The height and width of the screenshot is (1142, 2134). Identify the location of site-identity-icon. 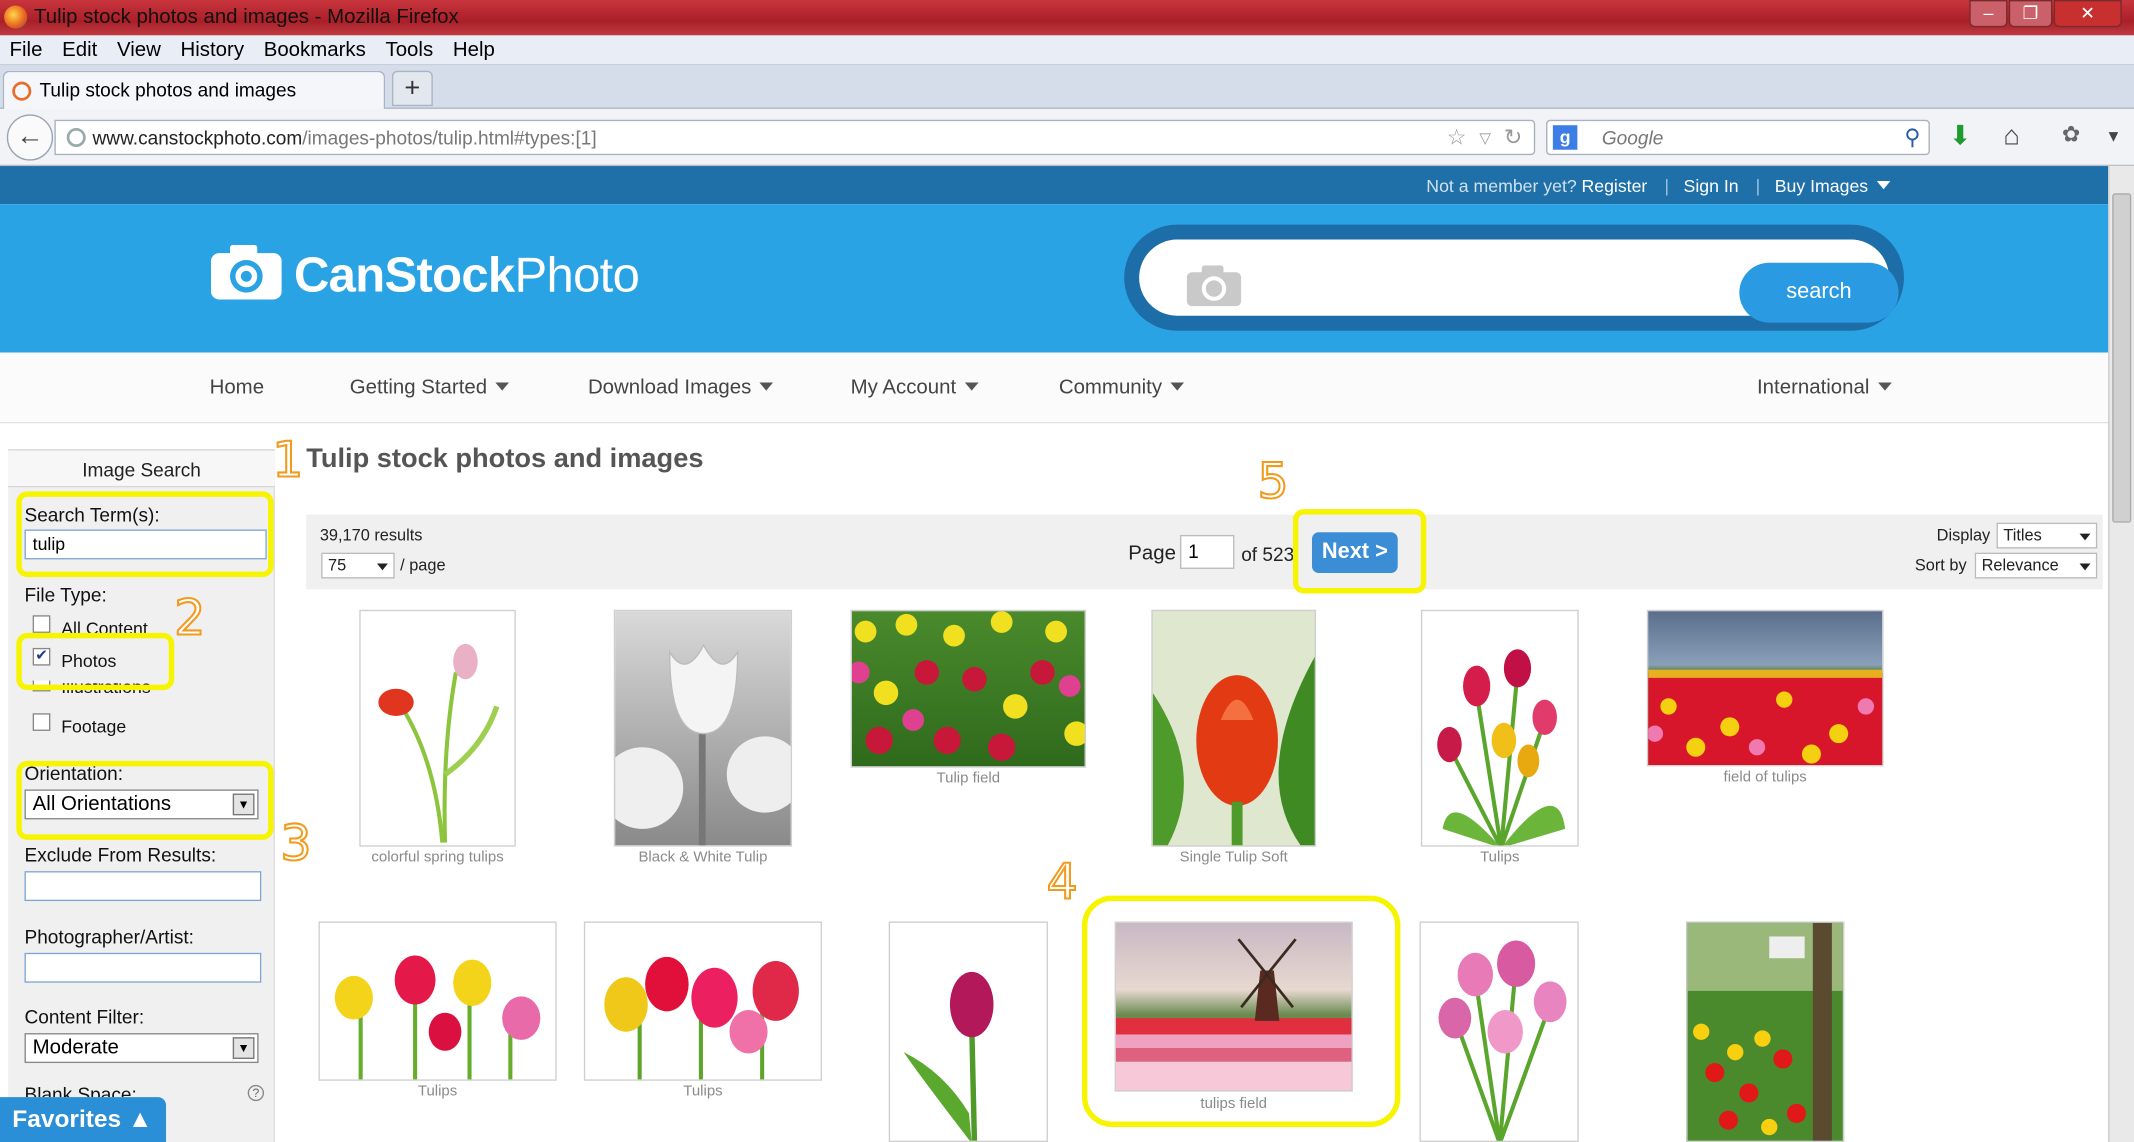
(76, 137).